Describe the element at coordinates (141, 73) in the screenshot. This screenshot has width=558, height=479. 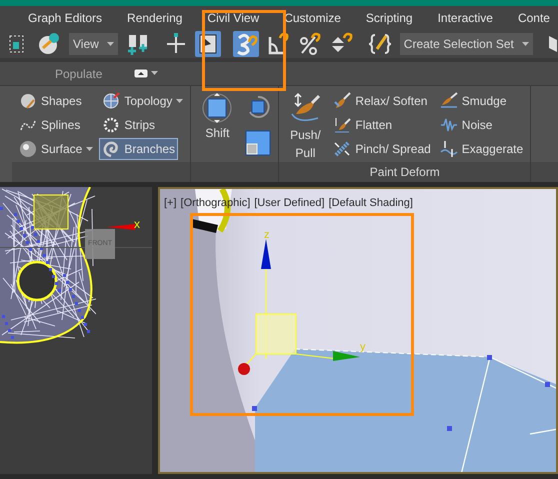
I see `minimize-icon` at that location.